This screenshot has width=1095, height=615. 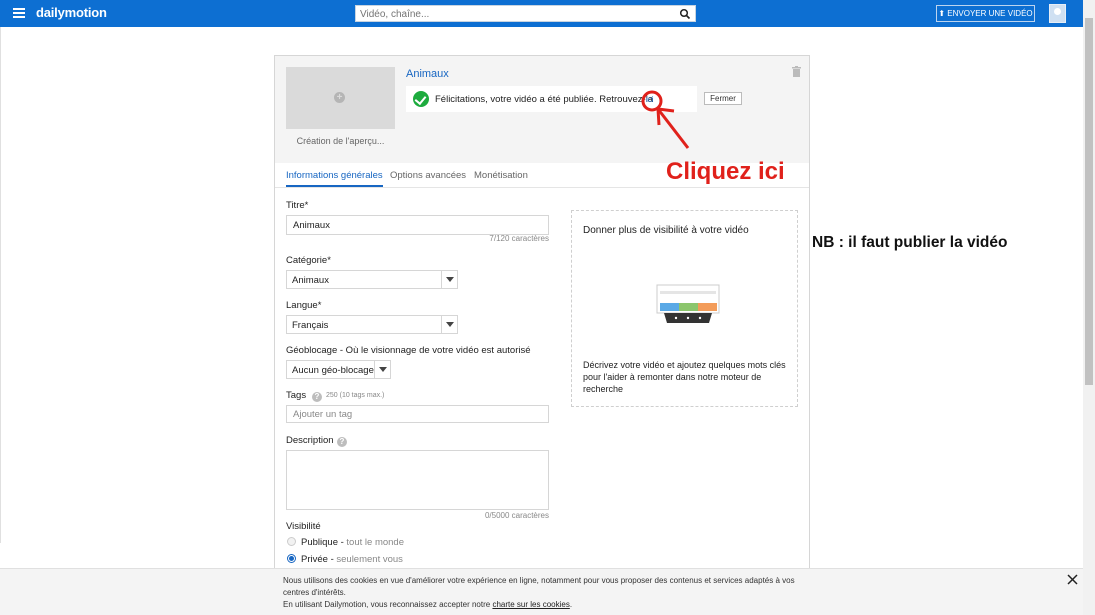 What do you see at coordinates (355, 395) in the screenshot?
I see `tags-hint: 250 (10 tags max.)` at bounding box center [355, 395].